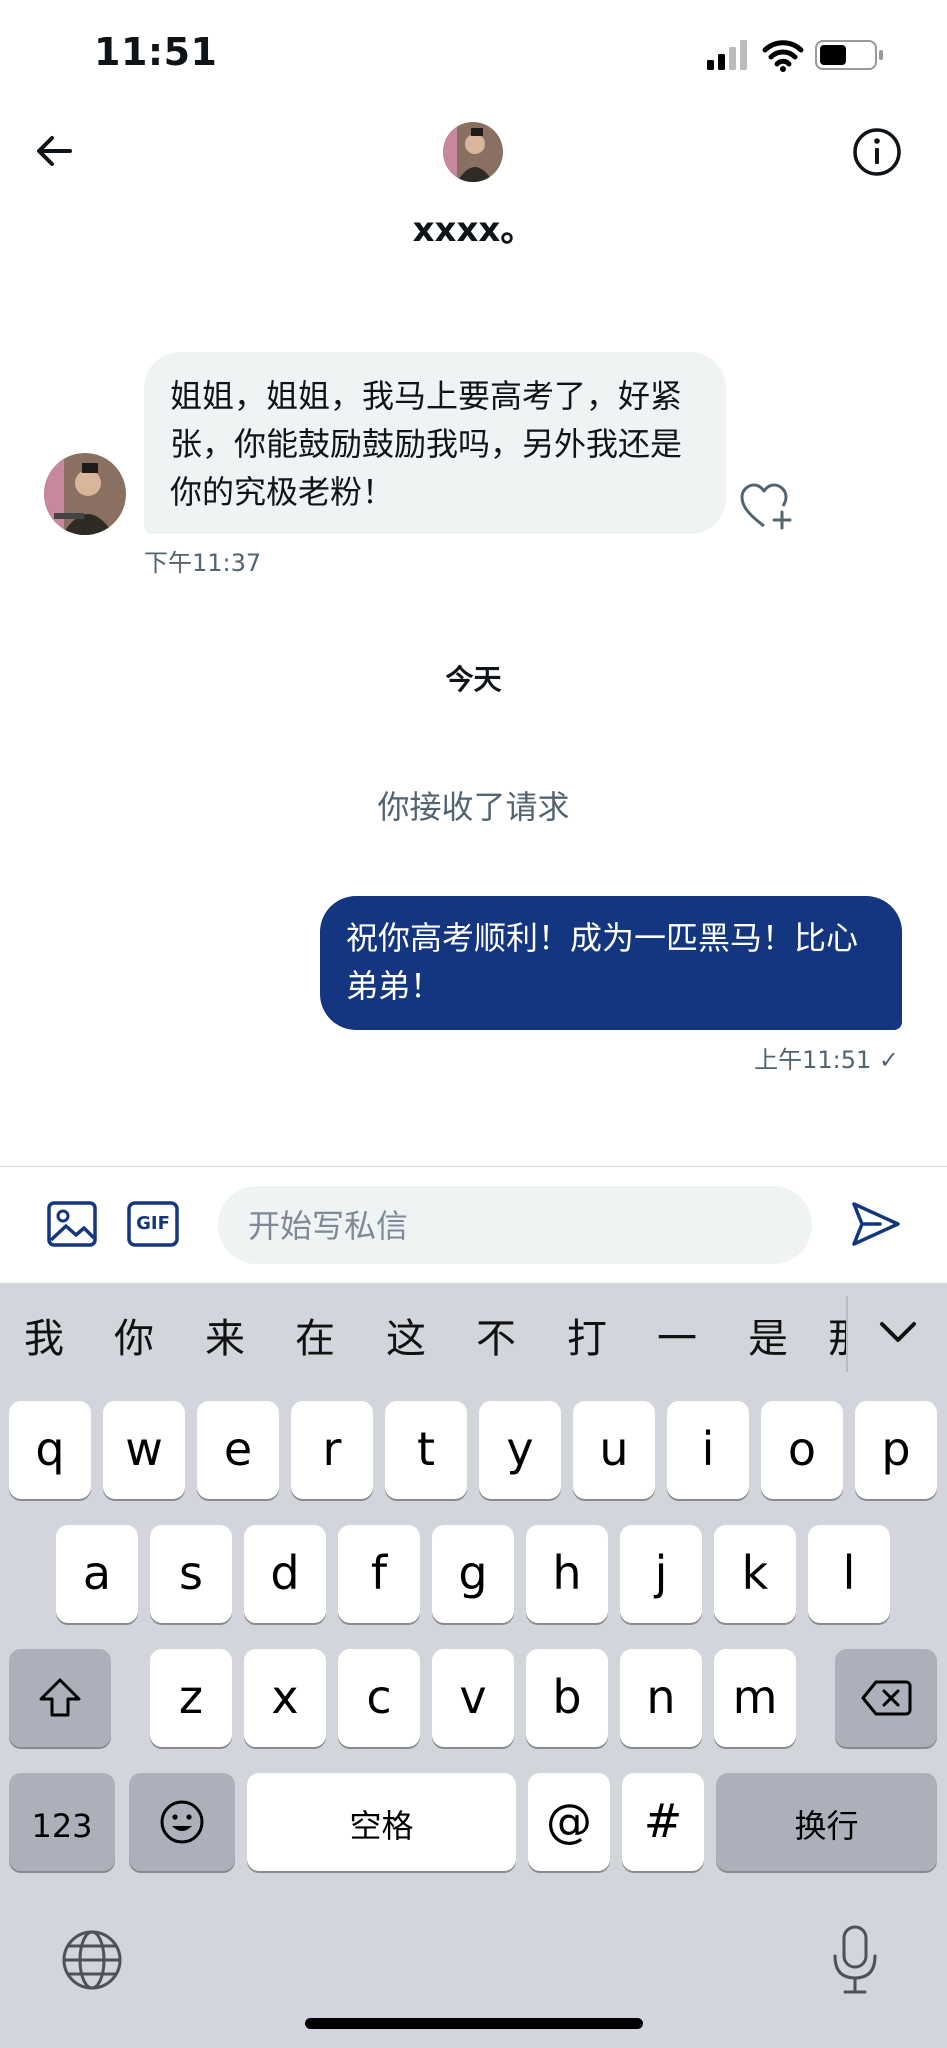 This screenshot has height=2048, width=947. I want to click on battery-icon, so click(849, 55).